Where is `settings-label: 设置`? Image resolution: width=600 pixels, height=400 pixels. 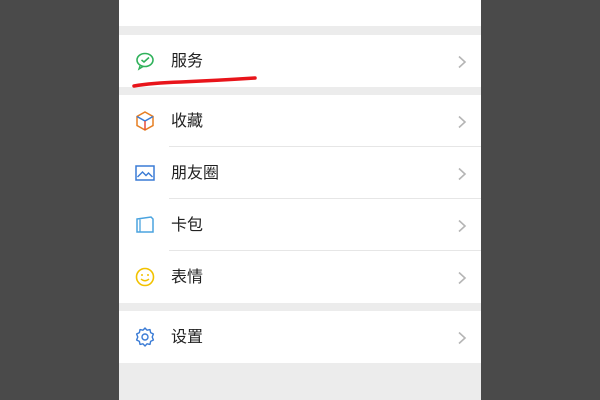
settings-label: 设置 is located at coordinates (187, 336).